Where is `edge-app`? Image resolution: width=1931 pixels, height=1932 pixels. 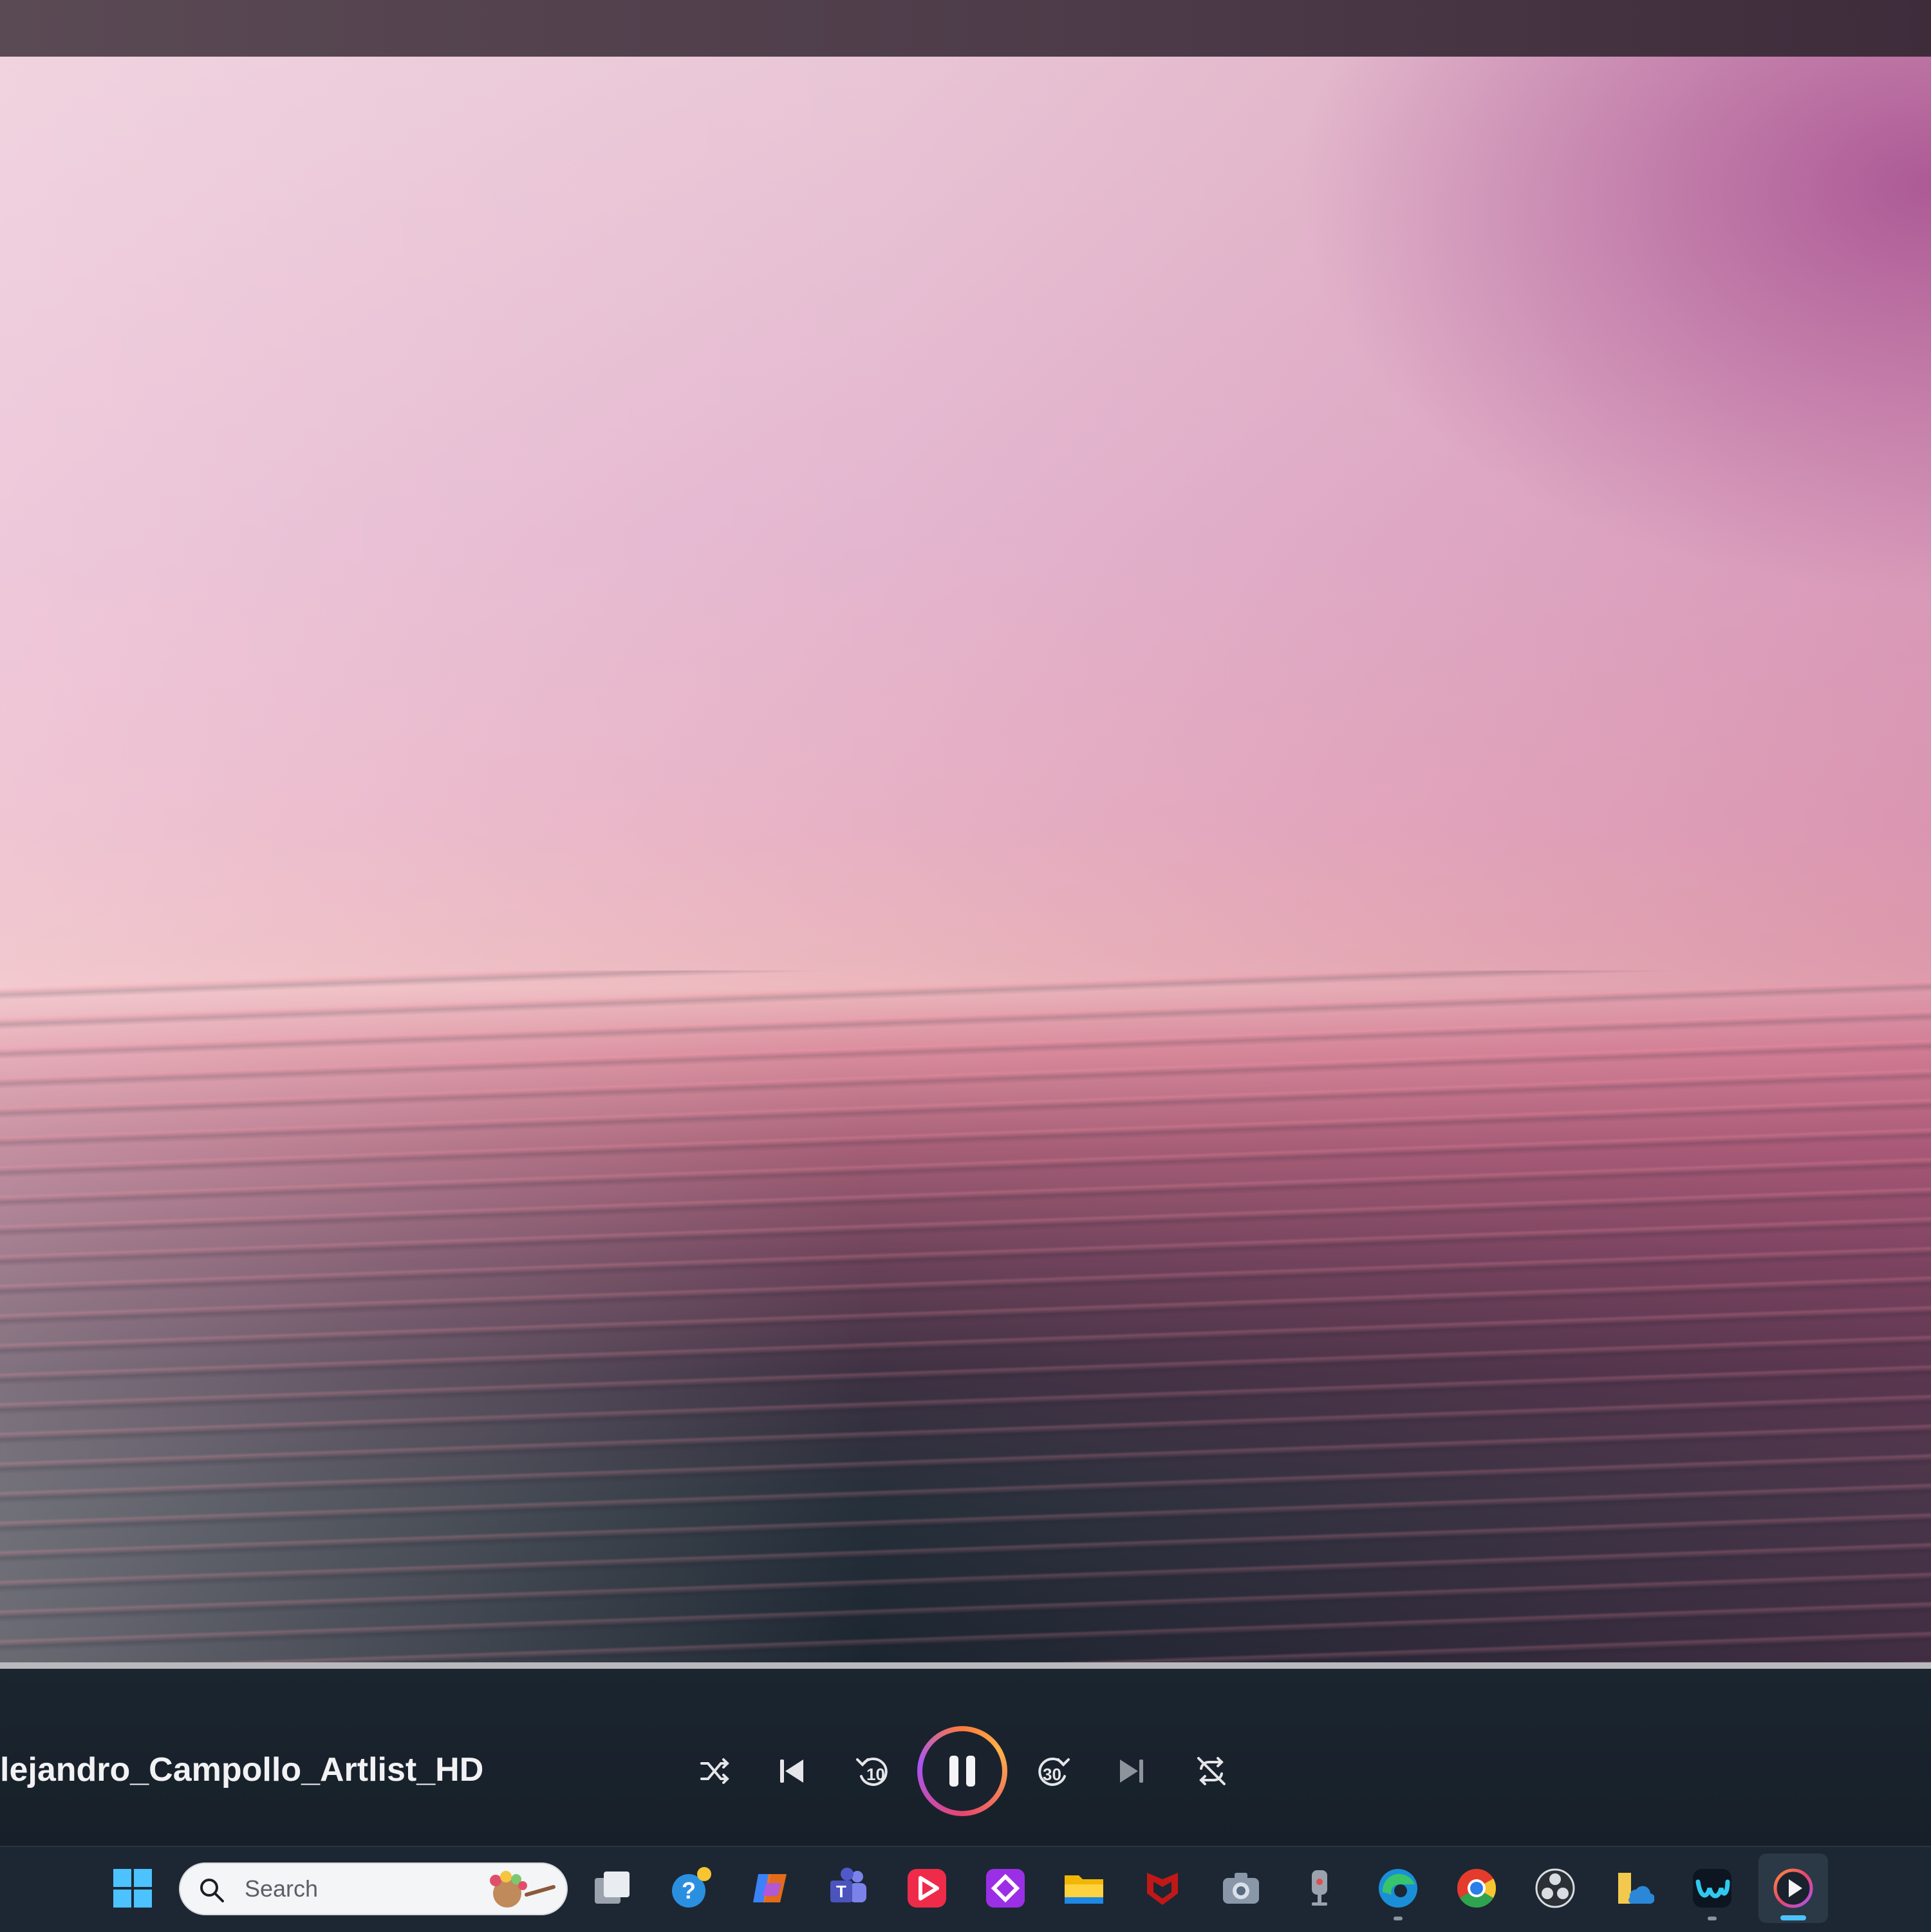 edge-app is located at coordinates (1398, 1888).